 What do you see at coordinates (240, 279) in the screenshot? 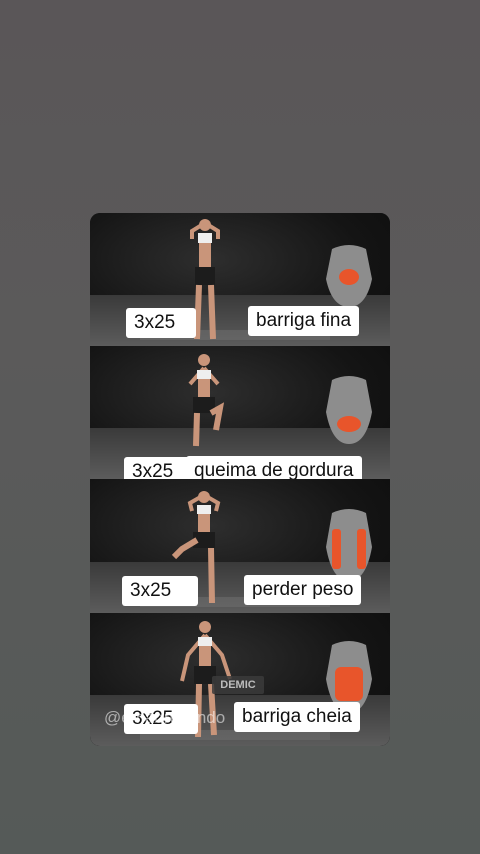
I see `exercise-panel-1: 3x25 barriga fina` at bounding box center [240, 279].